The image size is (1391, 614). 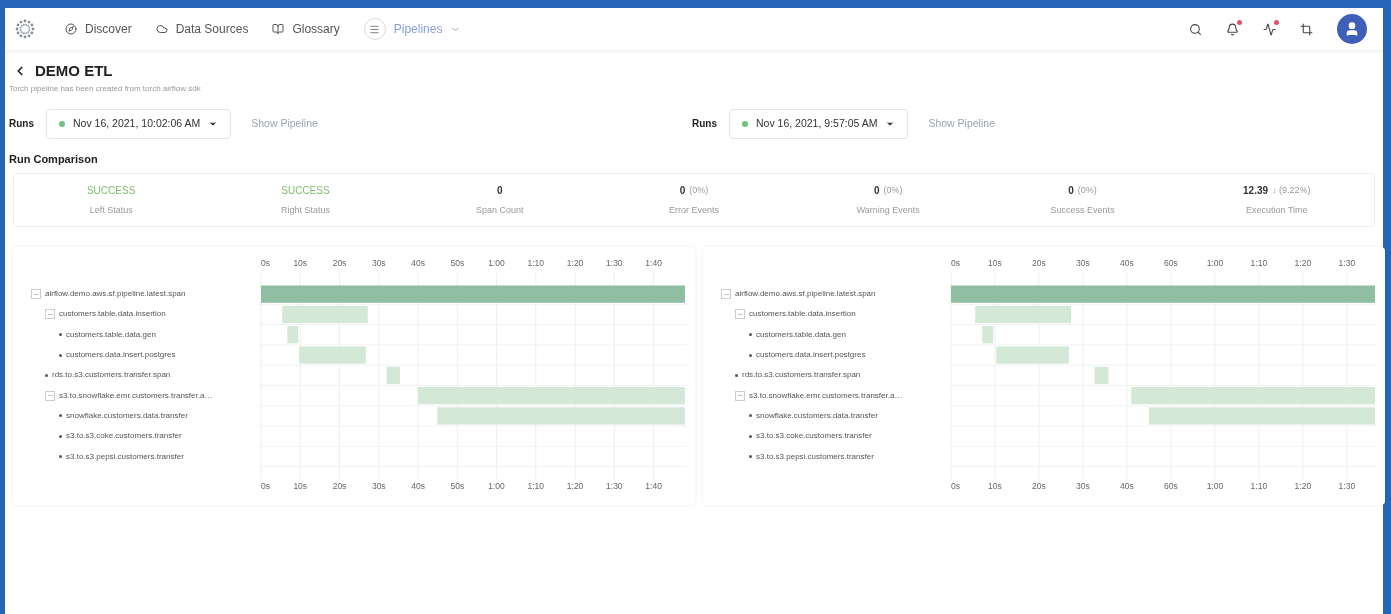 What do you see at coordinates (111, 190) in the screenshot?
I see `status-value: SUCCESS` at bounding box center [111, 190].